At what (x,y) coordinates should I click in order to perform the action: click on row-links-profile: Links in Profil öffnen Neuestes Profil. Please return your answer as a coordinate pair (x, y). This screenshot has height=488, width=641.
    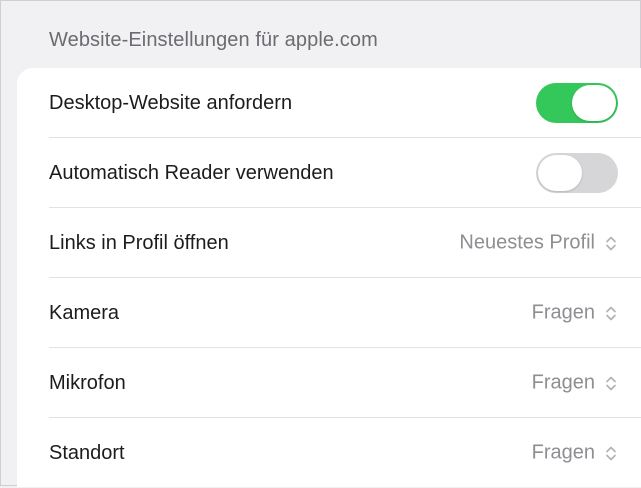
    Looking at the image, I should click on (345, 243).